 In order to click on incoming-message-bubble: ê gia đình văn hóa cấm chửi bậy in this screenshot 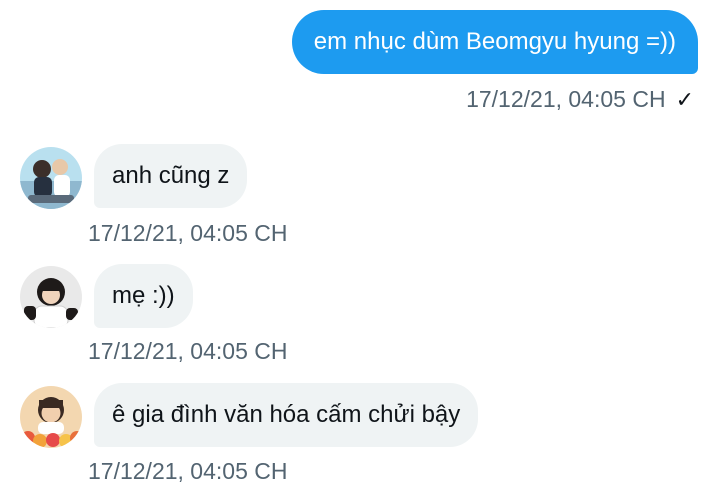, I will do `click(286, 415)`.